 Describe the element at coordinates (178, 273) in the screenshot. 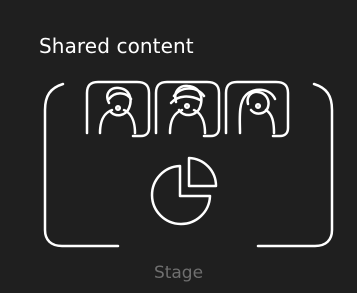

I see `stage-option-label: Stage` at that location.